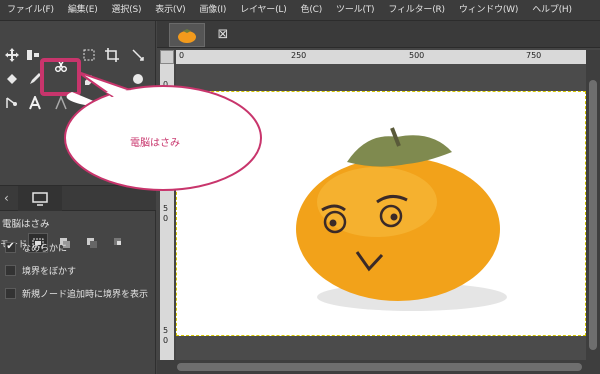 The height and width of the screenshot is (374, 600). What do you see at coordinates (12, 79) in the screenshot?
I see `bucket-fill-icon` at bounding box center [12, 79].